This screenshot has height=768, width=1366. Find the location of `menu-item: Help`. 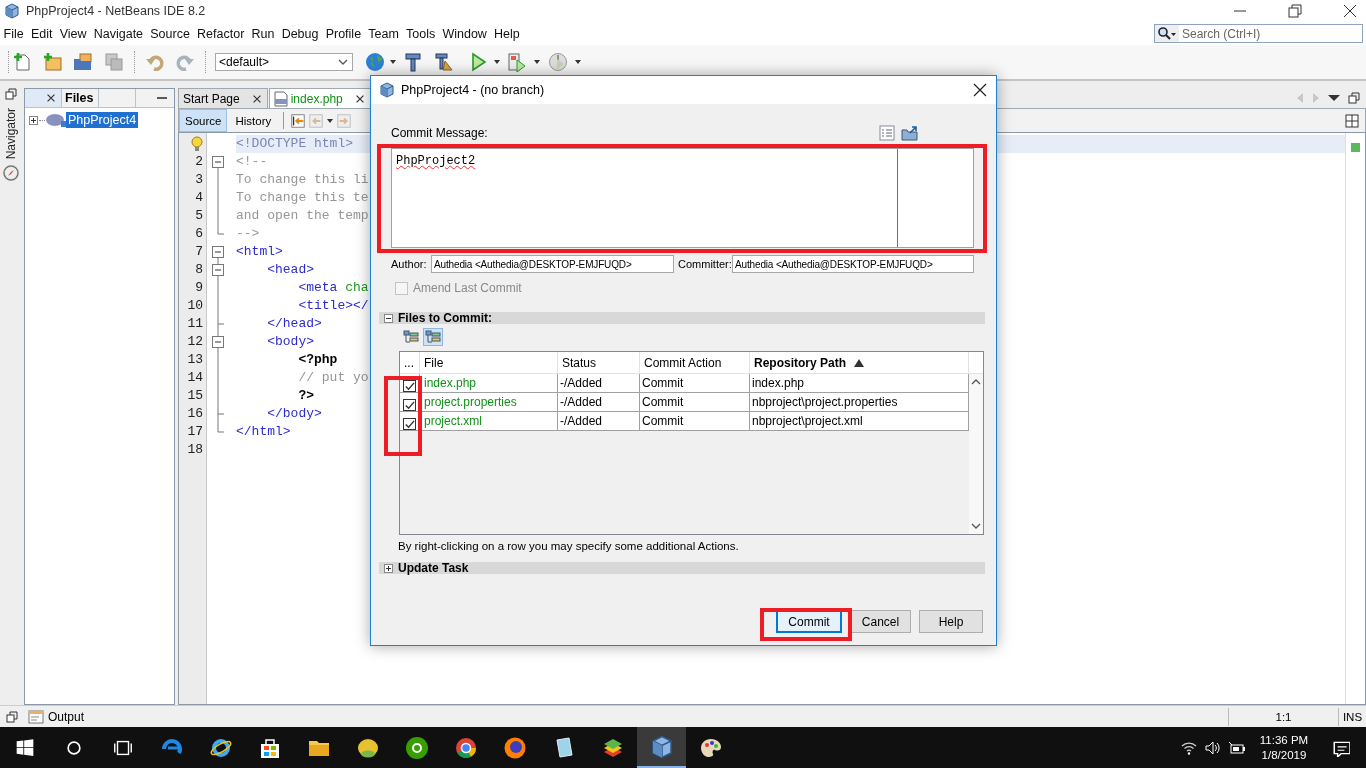

menu-item: Help is located at coordinates (507, 33).